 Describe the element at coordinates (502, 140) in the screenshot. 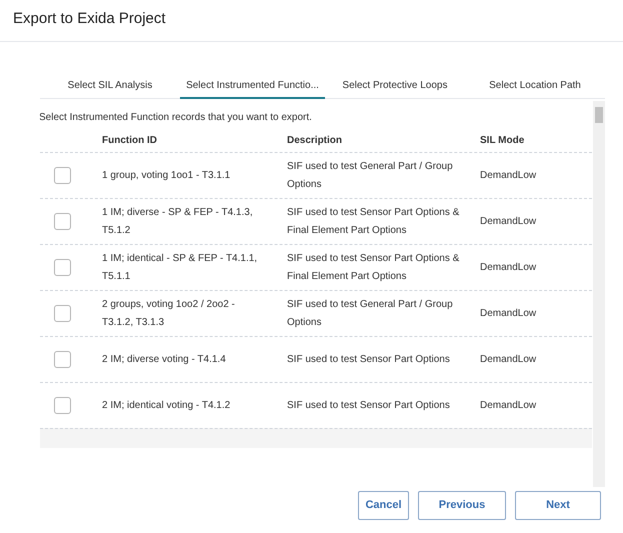

I see `column-header: SIL Mode` at that location.